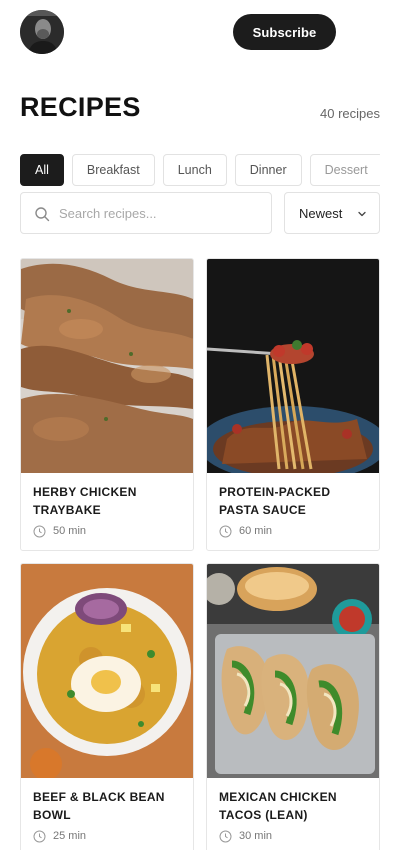 Image resolution: width=400 pixels, height=850 pixels. I want to click on recipe-card-body: BEEF & BLACK BEAN BOWL 25 min, so click(107, 814).